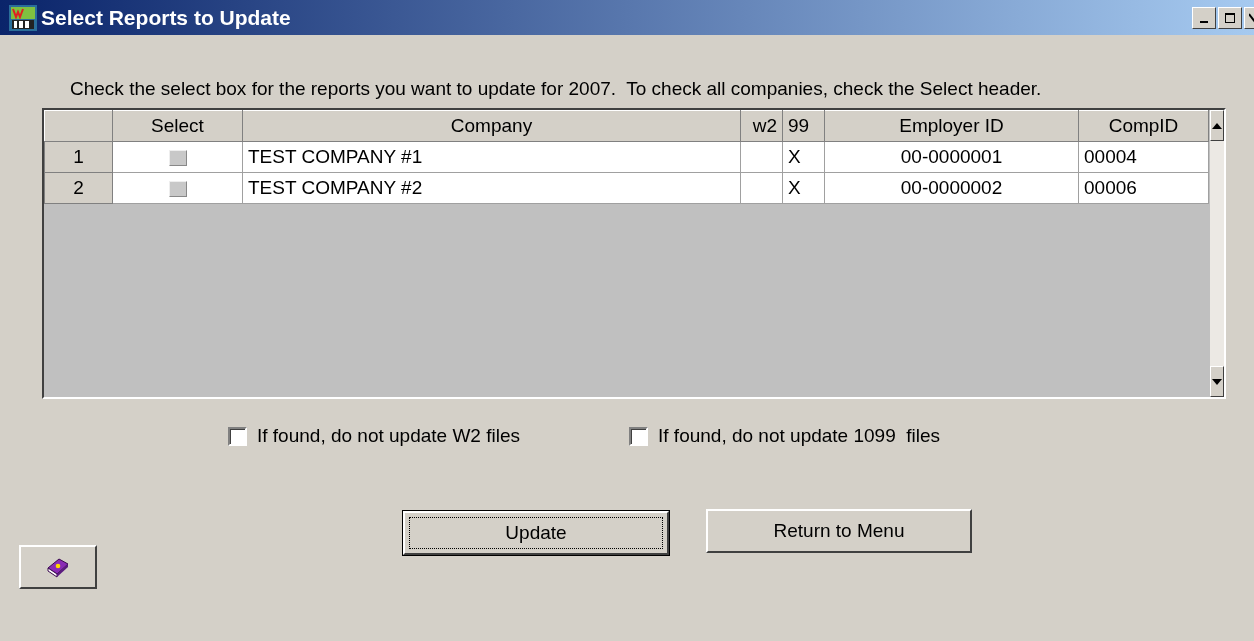 The height and width of the screenshot is (641, 1254). What do you see at coordinates (78, 157) in the screenshot?
I see `row-header: 1` at bounding box center [78, 157].